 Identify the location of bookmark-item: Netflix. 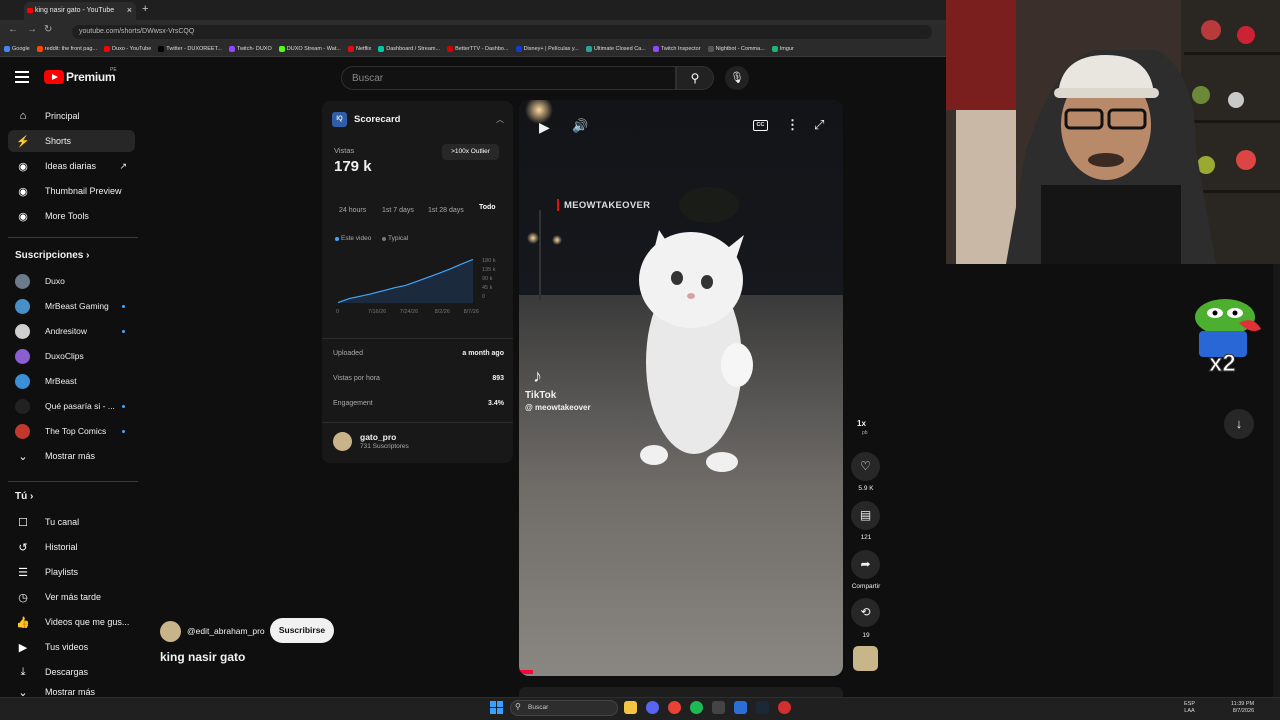
(359, 49).